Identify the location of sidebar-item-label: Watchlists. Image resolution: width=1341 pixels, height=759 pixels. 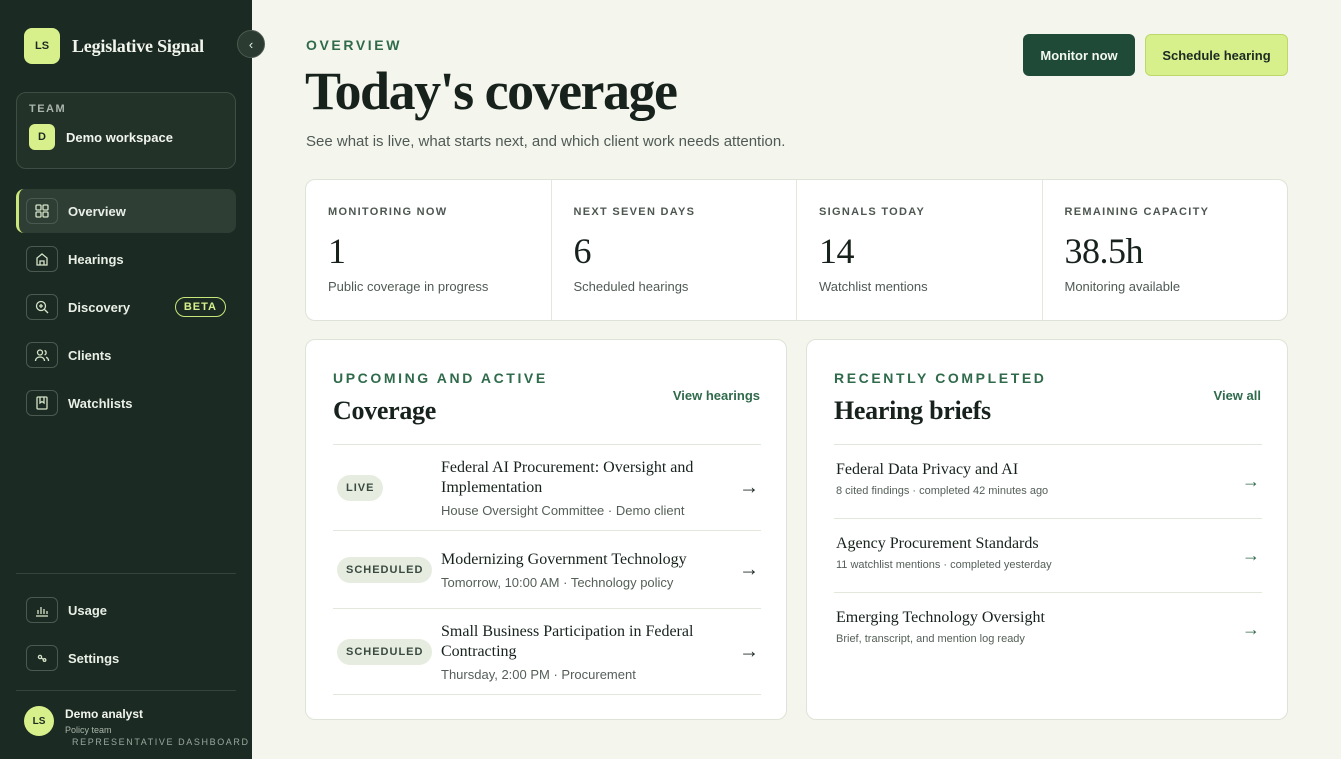
(100, 403).